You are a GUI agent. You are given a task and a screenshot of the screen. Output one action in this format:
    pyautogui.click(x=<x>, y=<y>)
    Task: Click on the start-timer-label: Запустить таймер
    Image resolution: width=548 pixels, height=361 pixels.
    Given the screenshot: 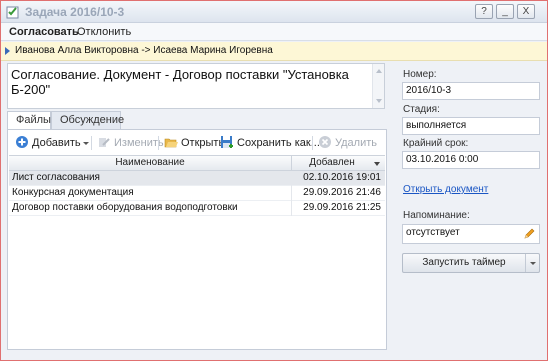 What is the action you would take?
    pyautogui.click(x=464, y=262)
    